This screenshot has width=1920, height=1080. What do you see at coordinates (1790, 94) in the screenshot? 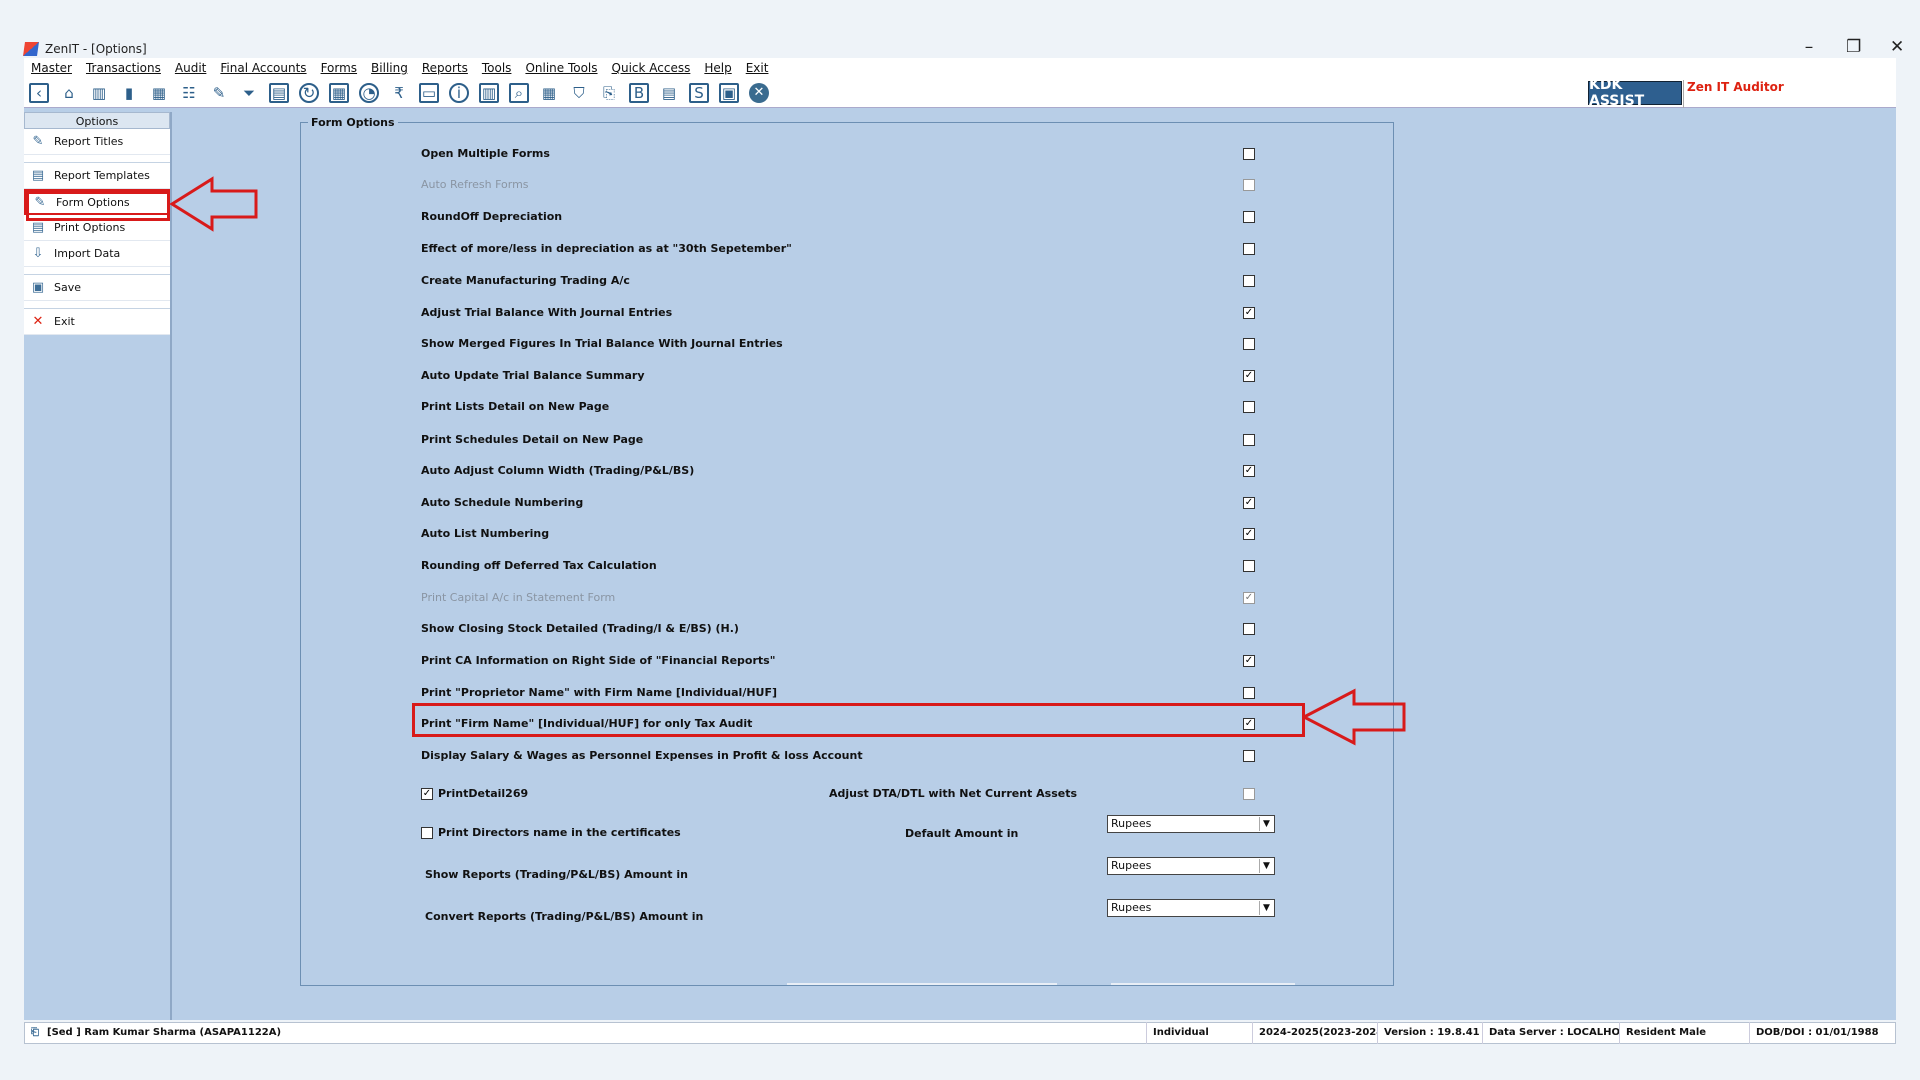
I see `product-name: Zen IT Auditor` at bounding box center [1790, 94].